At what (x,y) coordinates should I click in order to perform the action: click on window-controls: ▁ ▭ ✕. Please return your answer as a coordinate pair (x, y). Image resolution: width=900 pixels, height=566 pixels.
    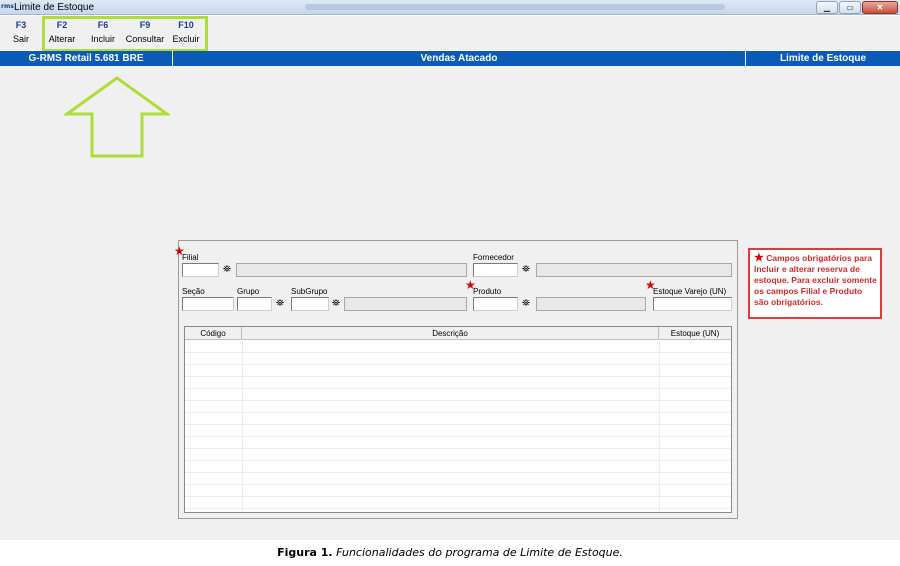
    Looking at the image, I should click on (857, 7).